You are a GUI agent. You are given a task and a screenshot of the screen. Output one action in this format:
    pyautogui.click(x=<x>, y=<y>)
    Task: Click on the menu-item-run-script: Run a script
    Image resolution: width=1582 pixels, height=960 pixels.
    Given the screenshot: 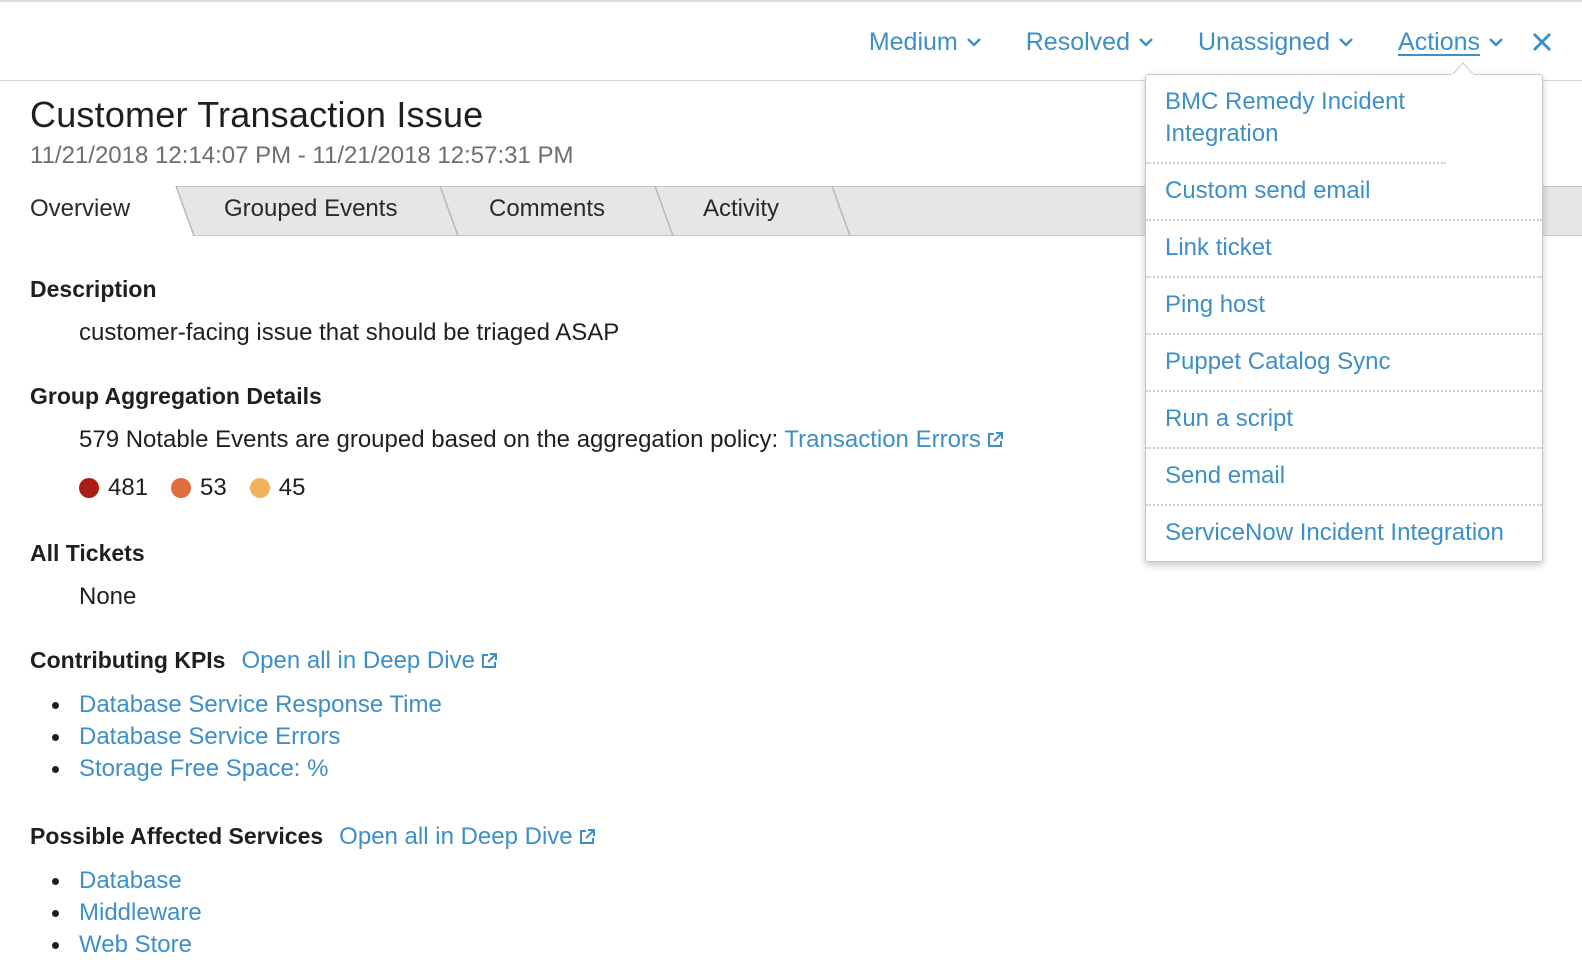 What is the action you would take?
    pyautogui.click(x=1344, y=420)
    